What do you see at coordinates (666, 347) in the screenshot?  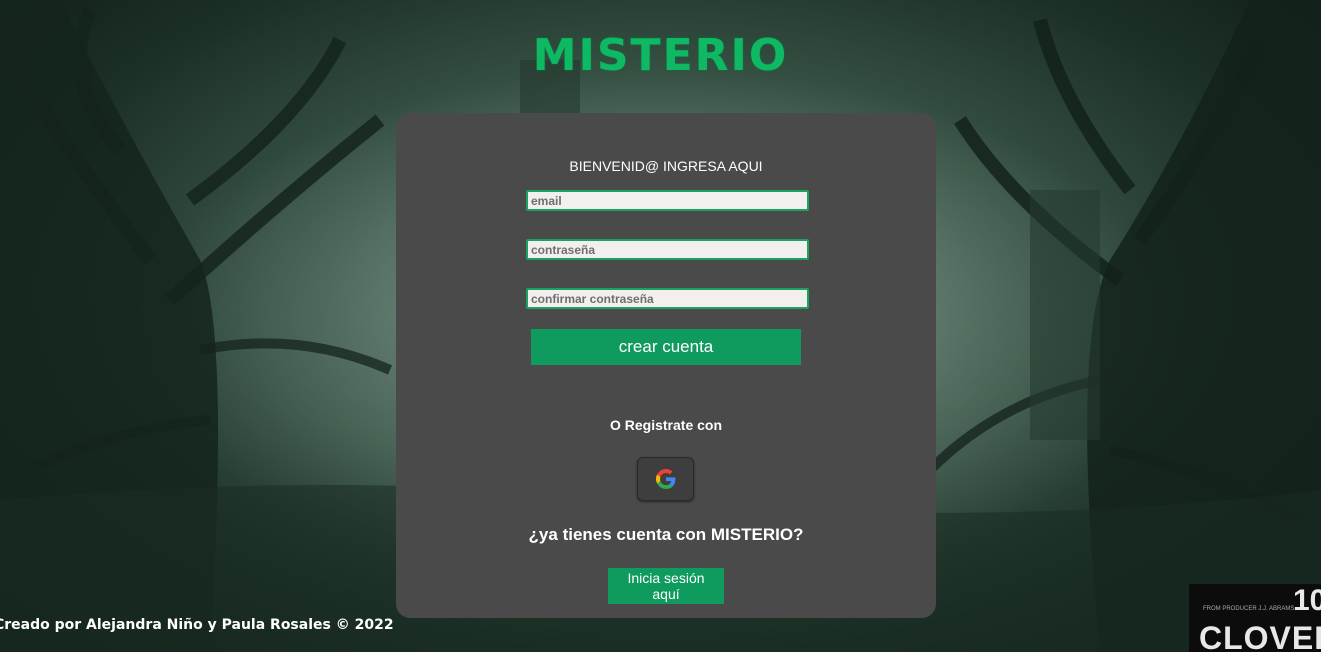 I see `create-account-button: crear cuenta` at bounding box center [666, 347].